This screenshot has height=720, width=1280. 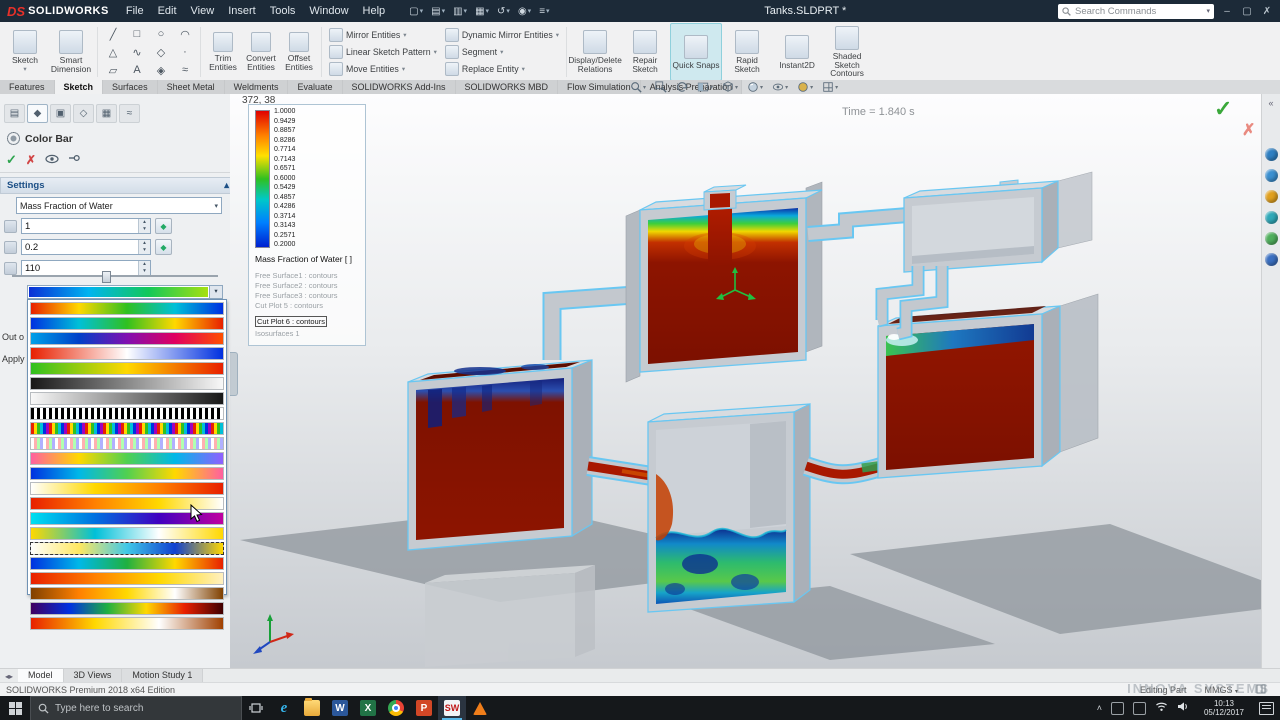 What do you see at coordinates (599, 87) in the screenshot?
I see `tab-flow-simulation: Flow Simulation` at bounding box center [599, 87].